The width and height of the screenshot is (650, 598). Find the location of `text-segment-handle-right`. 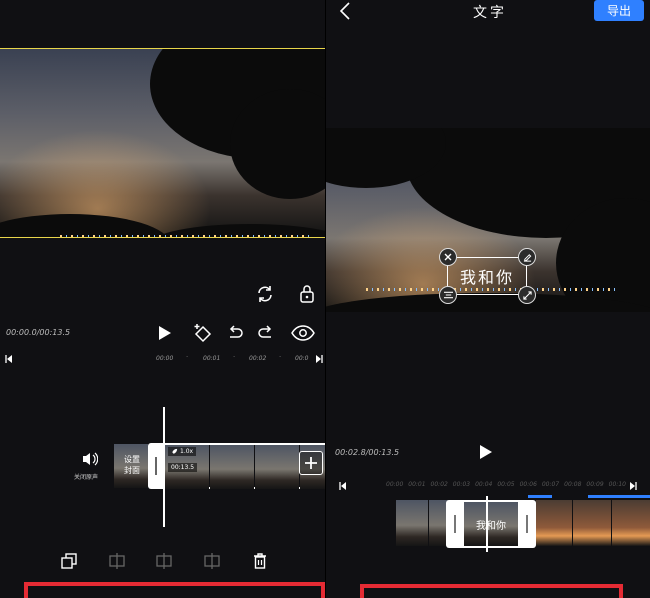

text-segment-handle-right is located at coordinates (527, 524).